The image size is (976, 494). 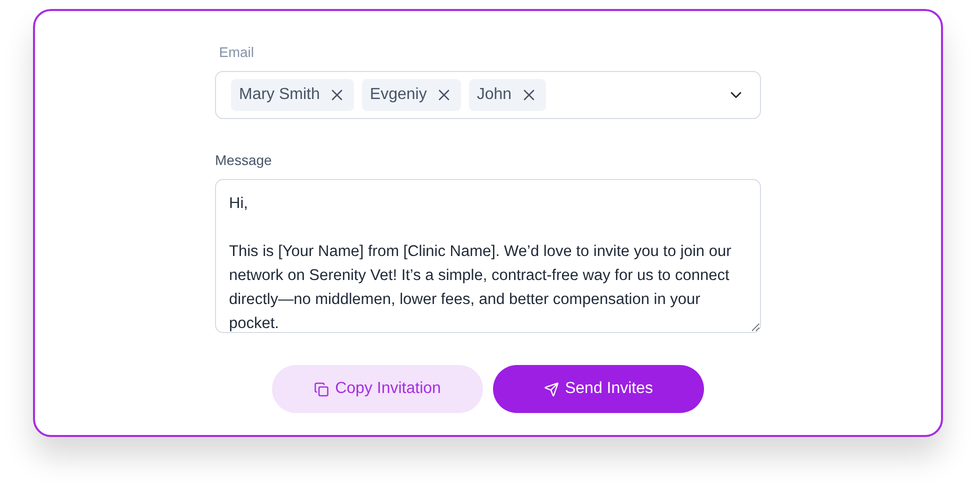 What do you see at coordinates (279, 95) in the screenshot?
I see `recipient-name: Mary Smith` at bounding box center [279, 95].